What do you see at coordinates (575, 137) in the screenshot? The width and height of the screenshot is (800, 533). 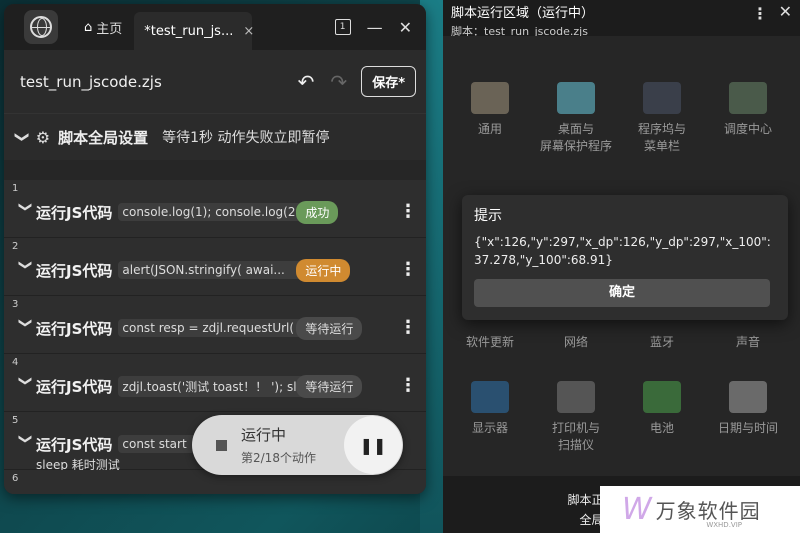 I see `pref-label: 桌面与 屏幕保护程序` at bounding box center [575, 137].